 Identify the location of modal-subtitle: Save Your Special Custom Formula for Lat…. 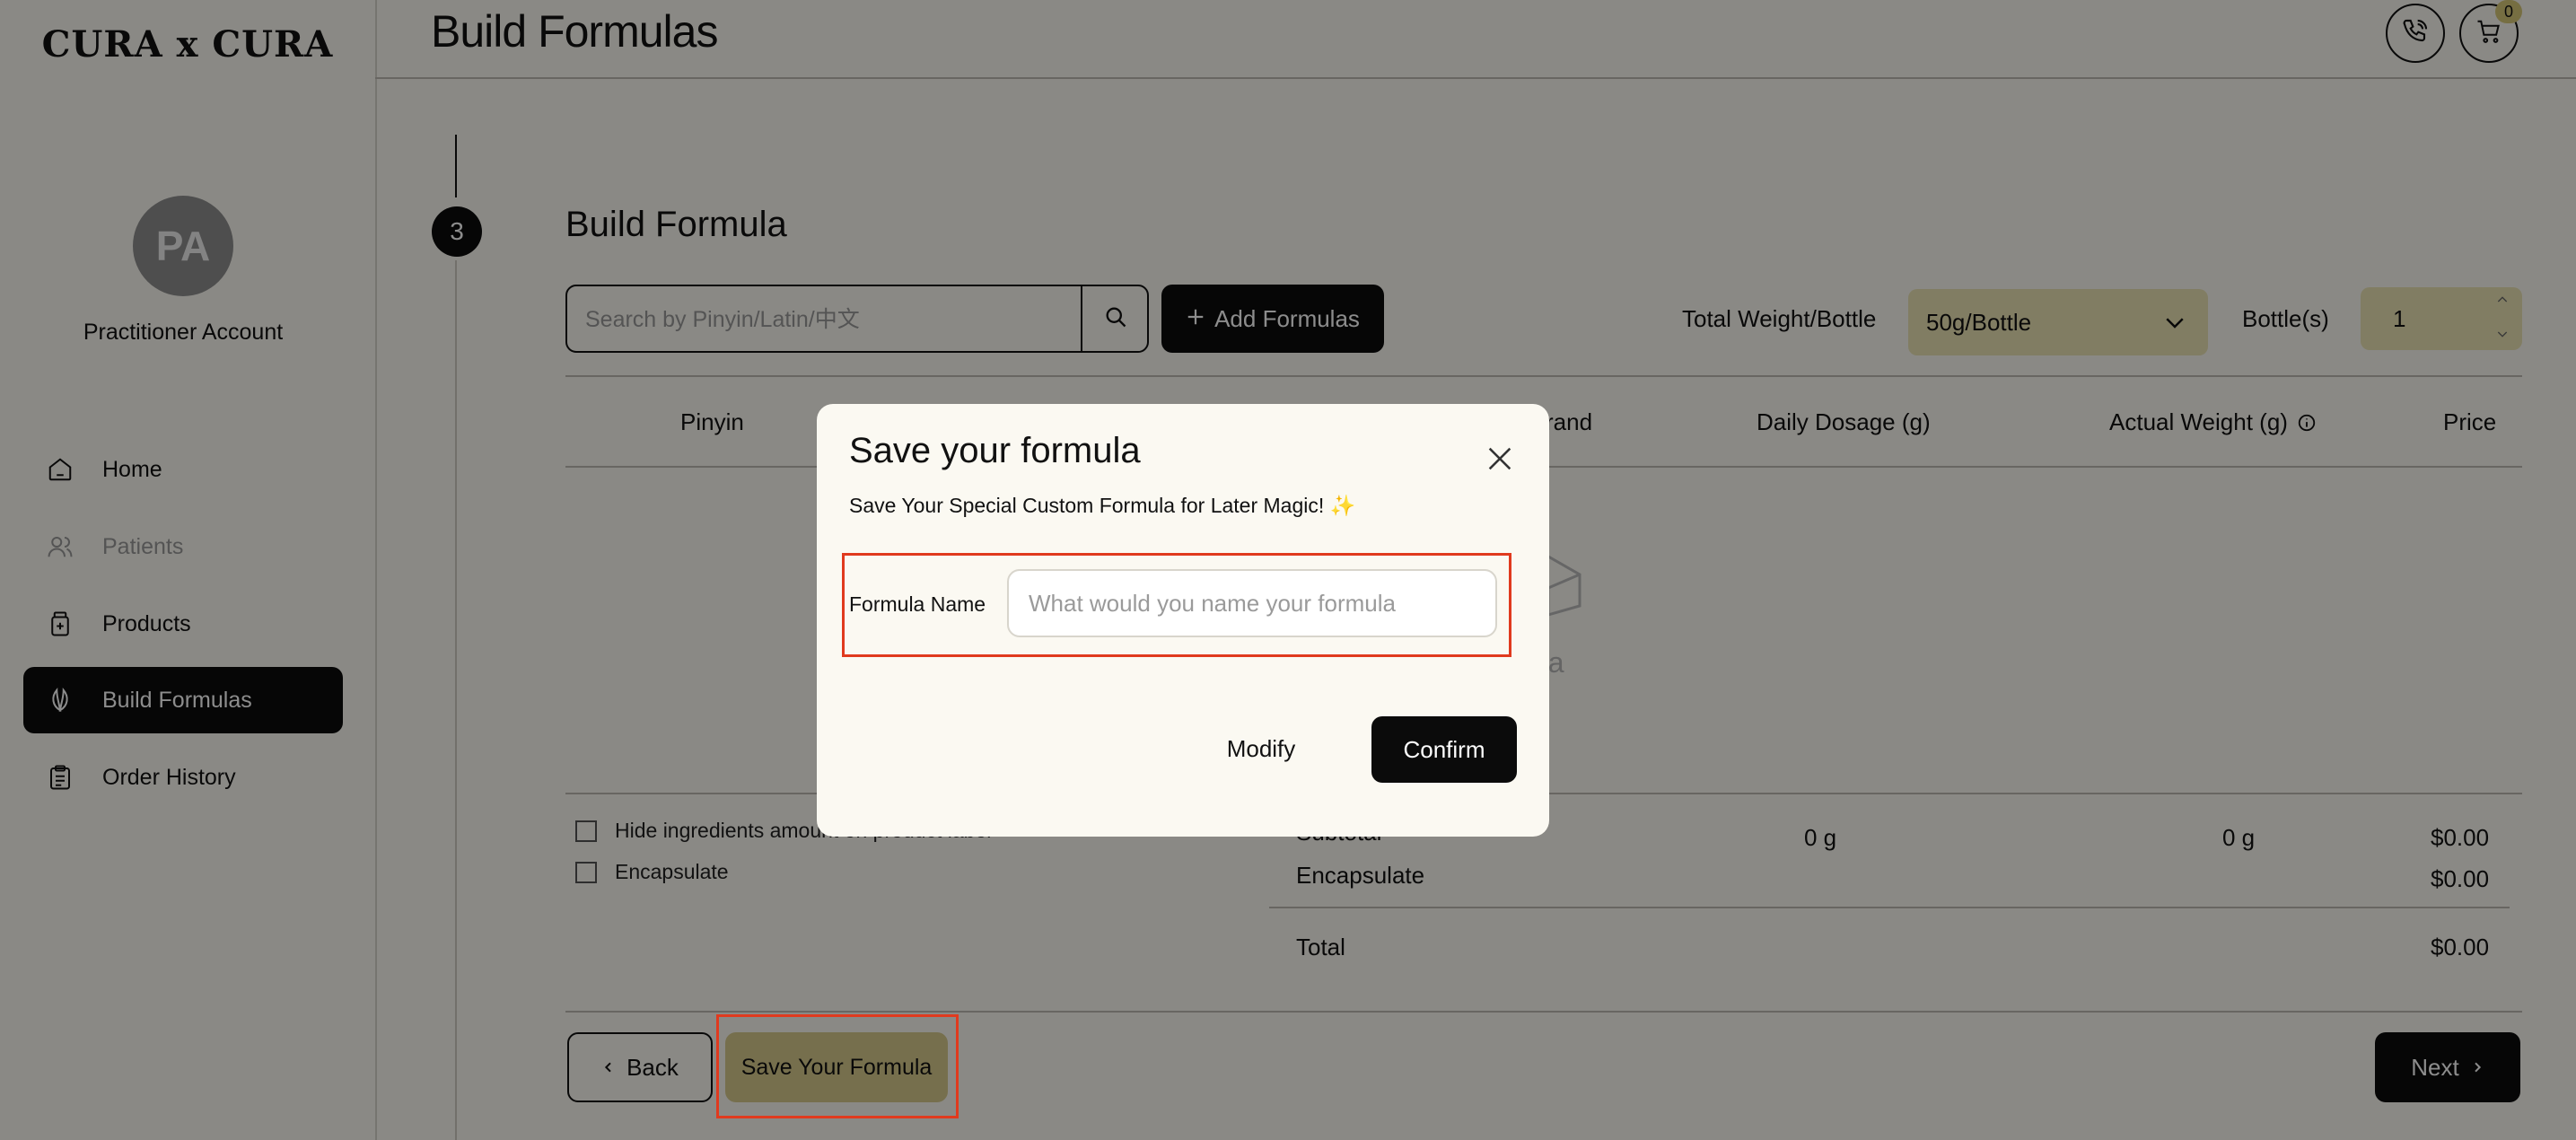
(1102, 505).